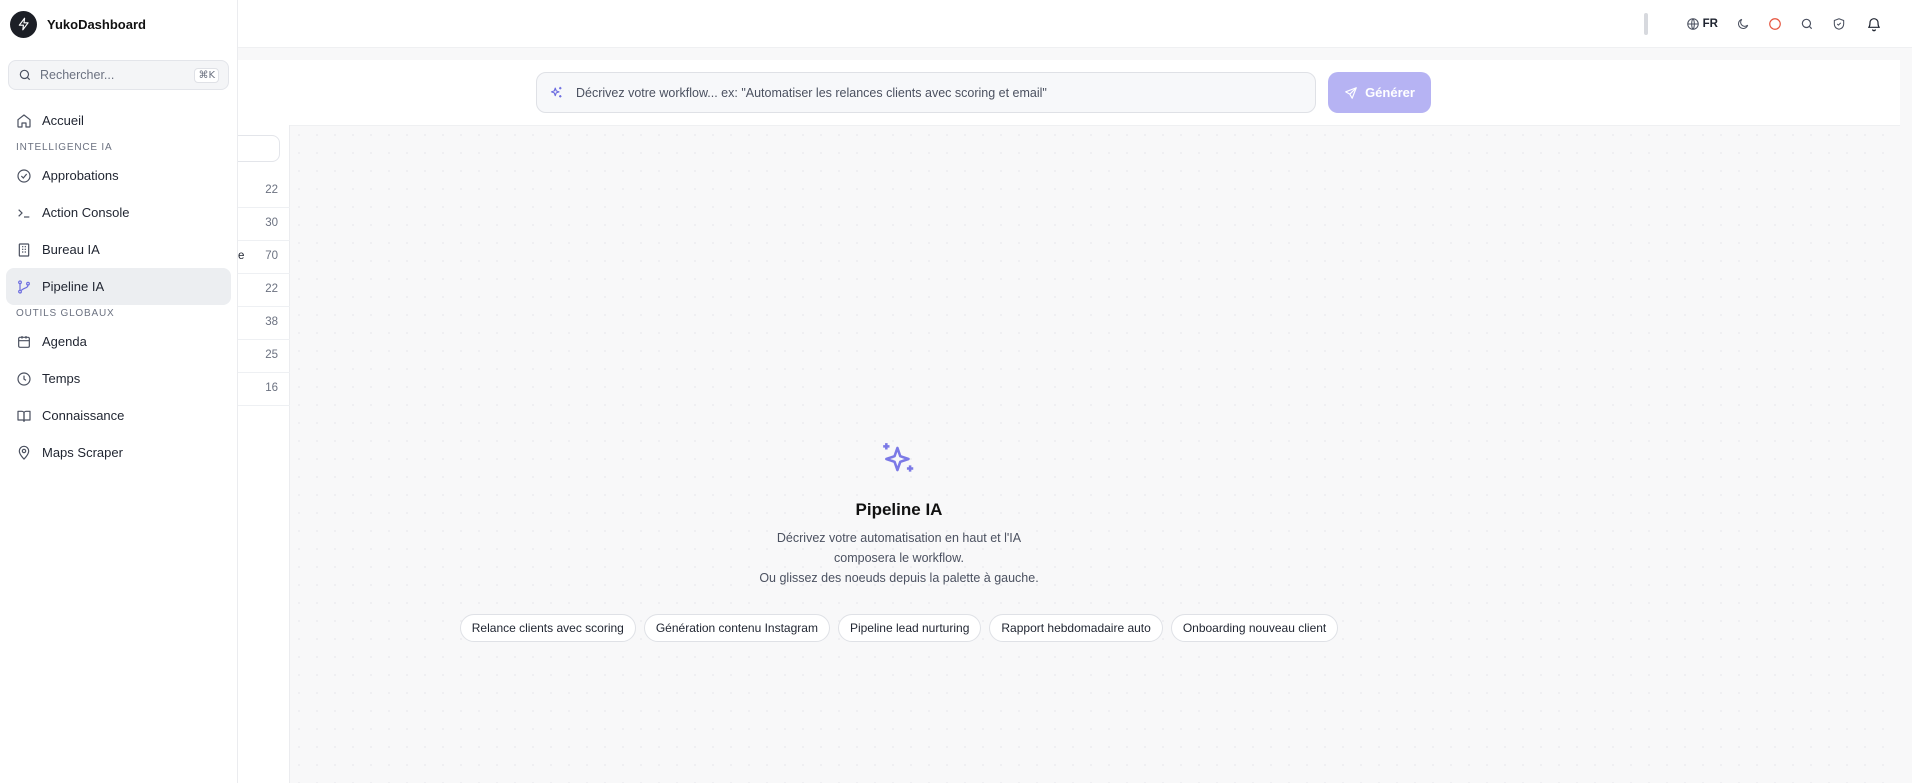 The width and height of the screenshot is (1912, 783). Describe the element at coordinates (24, 249) in the screenshot. I see `building-icon` at that location.